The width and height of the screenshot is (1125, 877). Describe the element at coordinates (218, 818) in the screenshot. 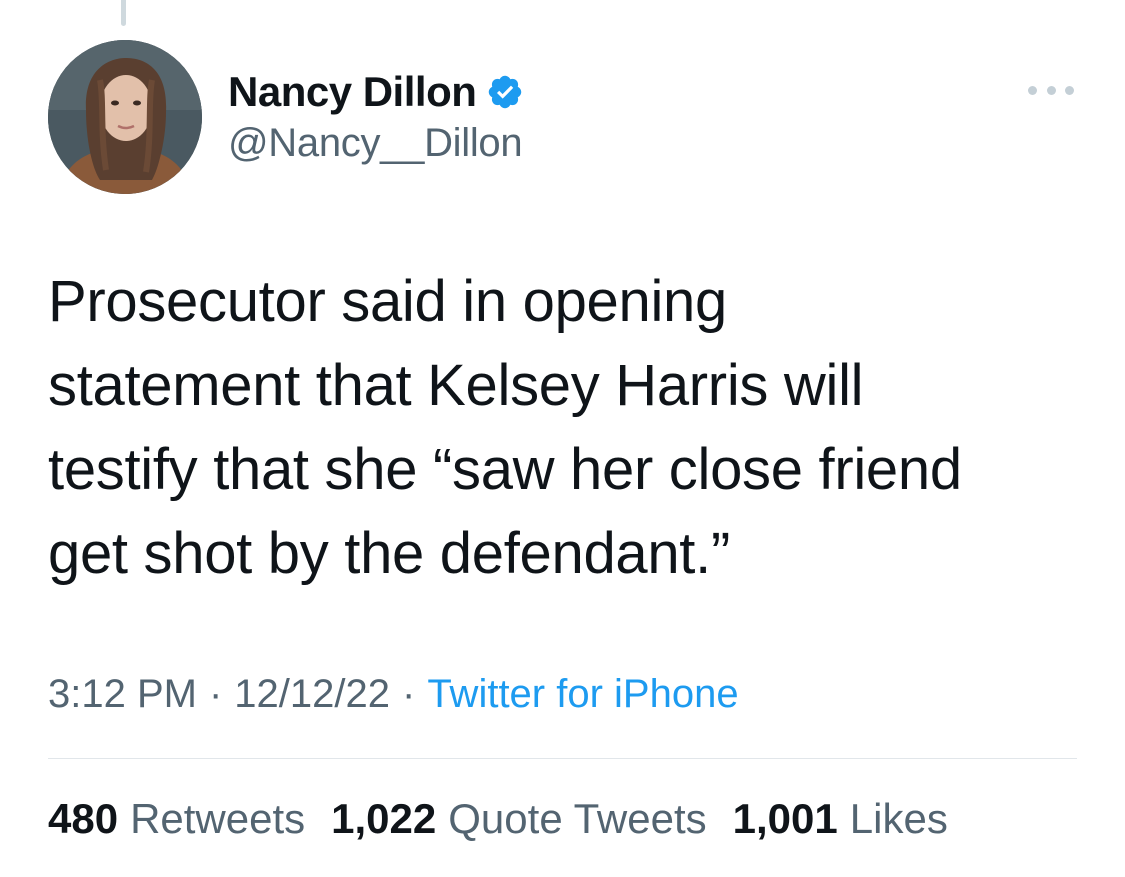

I see `retweets-label: Retweets` at that location.